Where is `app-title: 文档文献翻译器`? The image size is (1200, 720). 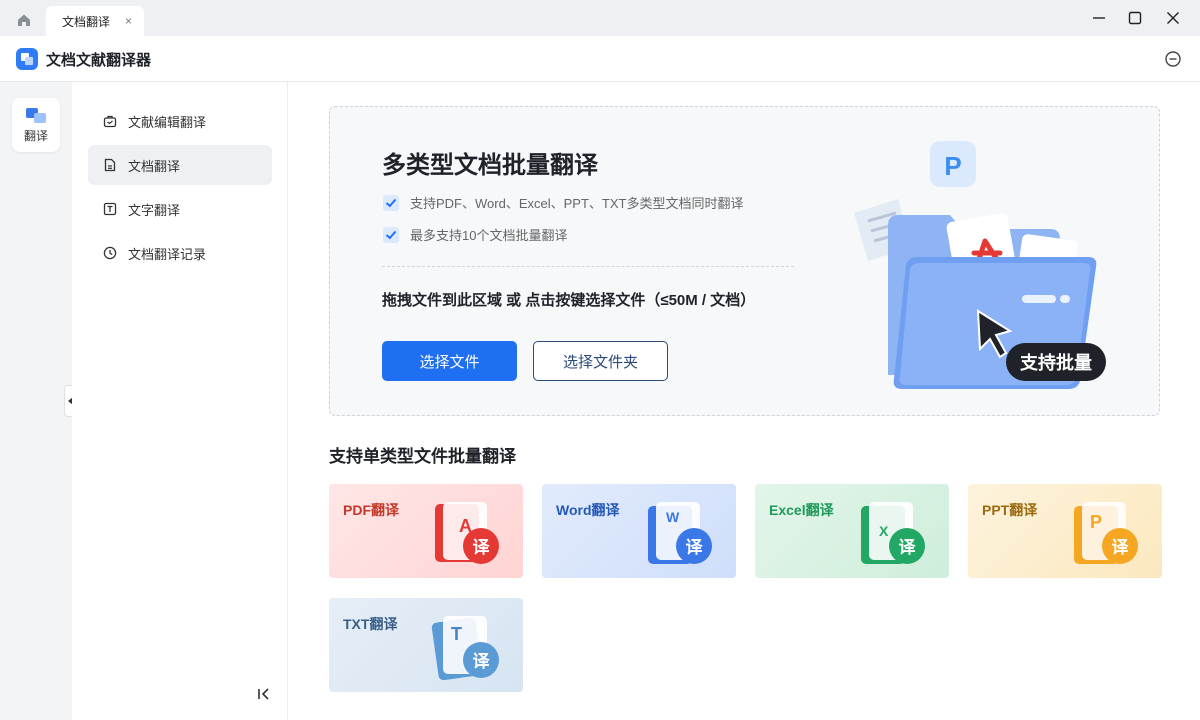
app-title: 文档文献翻译器 is located at coordinates (99, 60).